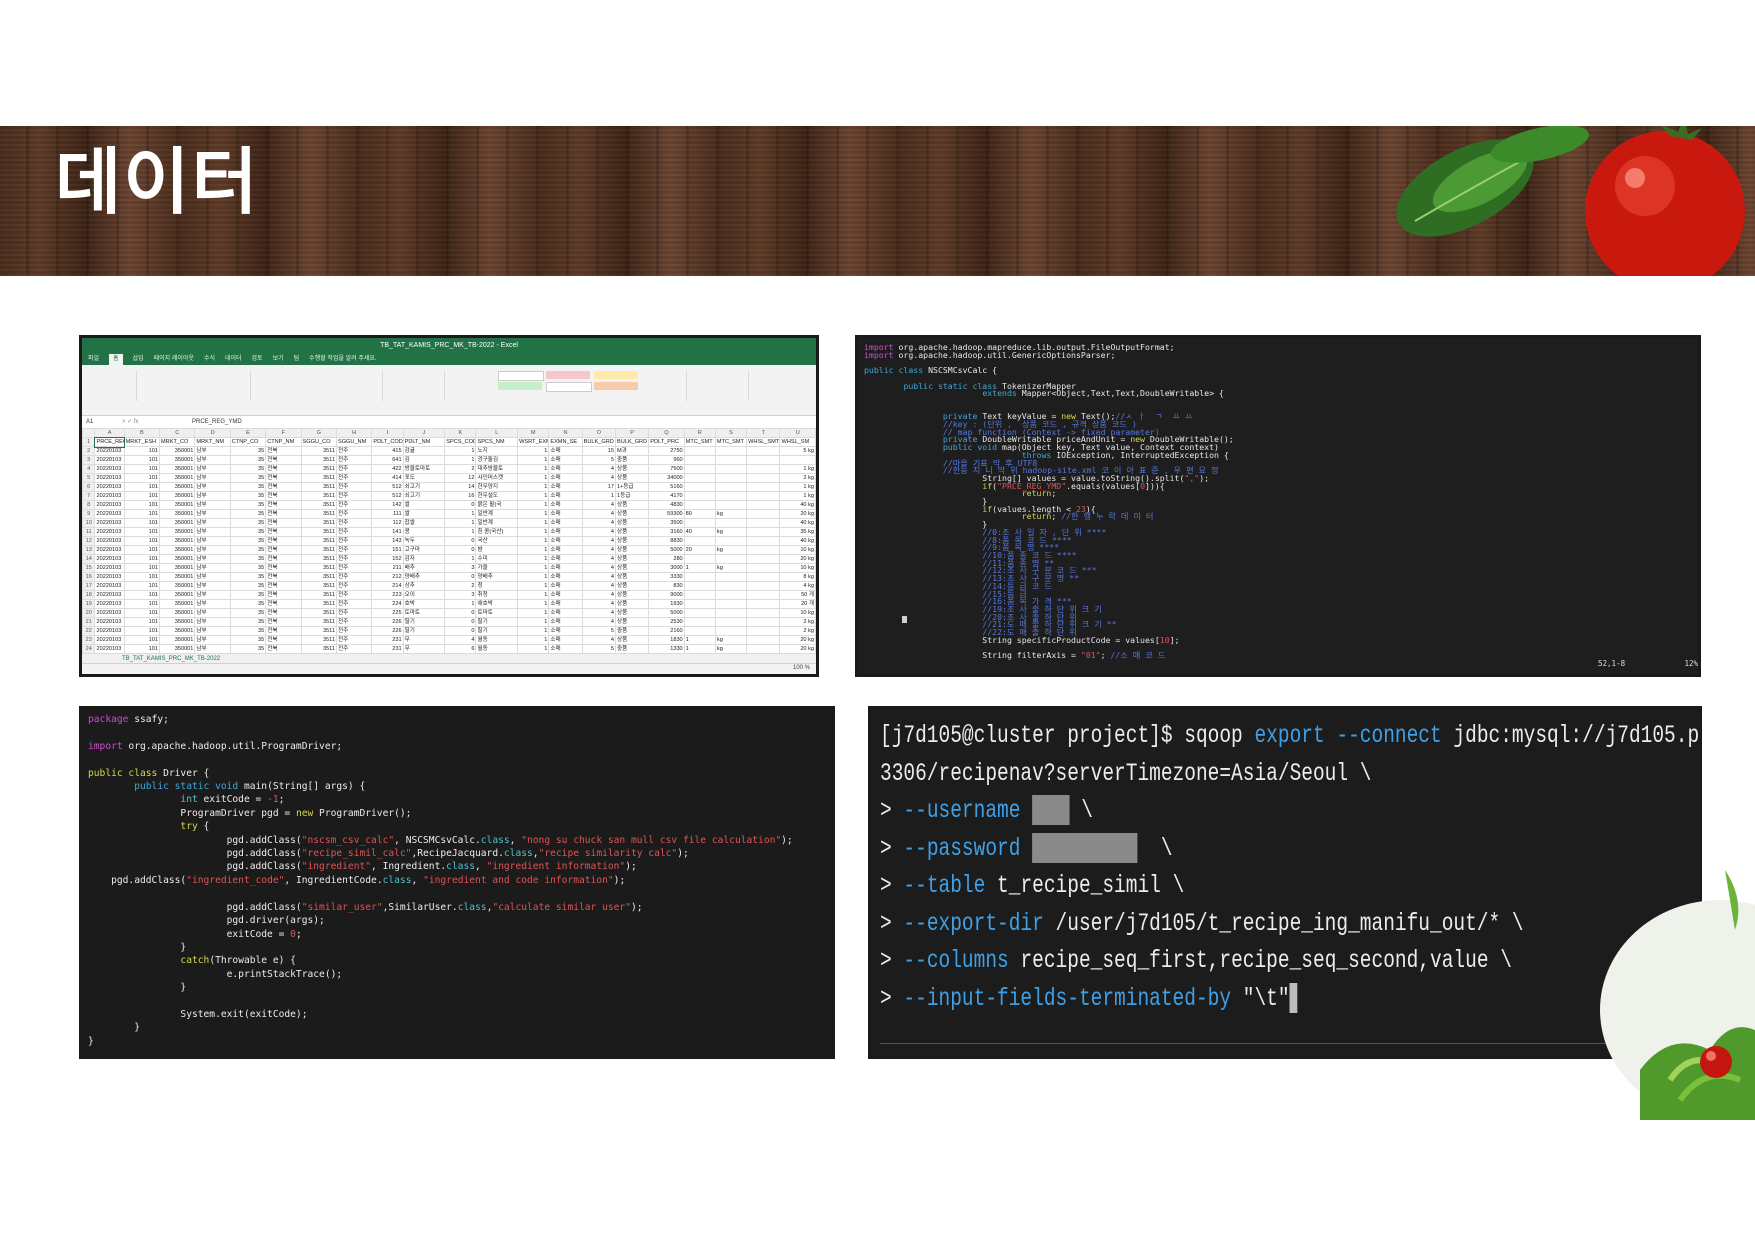 This screenshot has width=1755, height=1241. I want to click on header-cell: WHSL_SM, so click(797, 442).